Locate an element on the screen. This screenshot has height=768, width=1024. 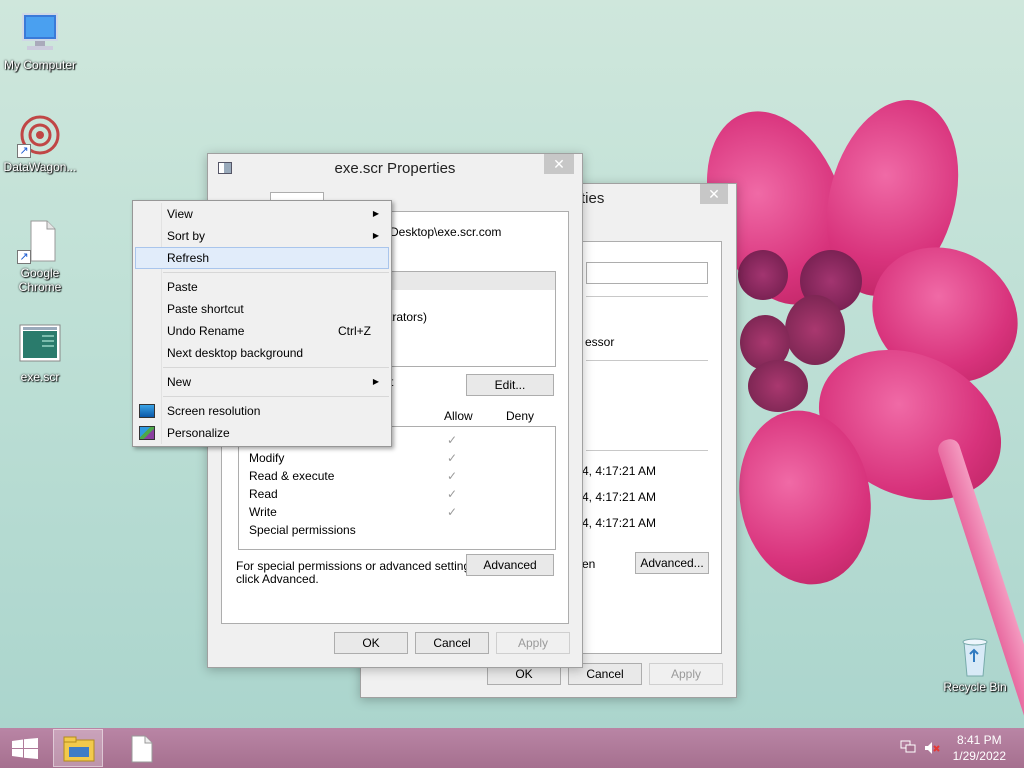
desktop-icon-recycle-bin: Recycle Bin is located at coordinates (975, 663).